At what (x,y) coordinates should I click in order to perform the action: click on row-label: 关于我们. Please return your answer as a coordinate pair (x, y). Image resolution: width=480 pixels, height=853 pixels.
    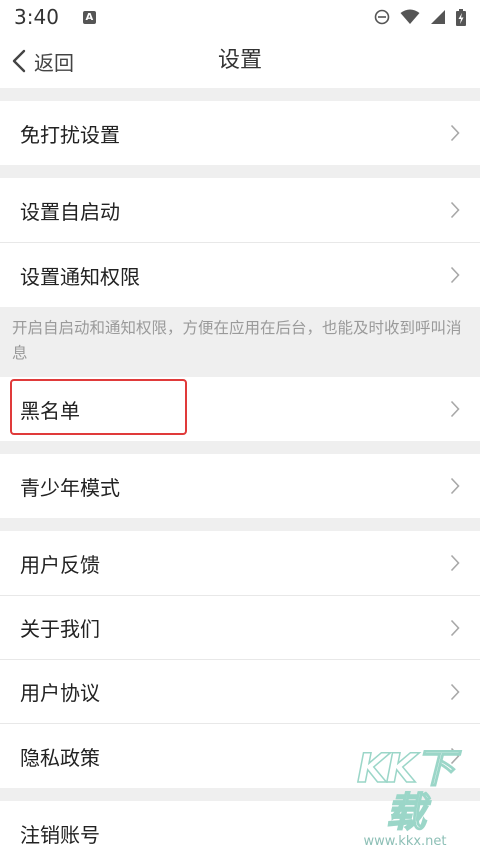
    Looking at the image, I should click on (60, 629).